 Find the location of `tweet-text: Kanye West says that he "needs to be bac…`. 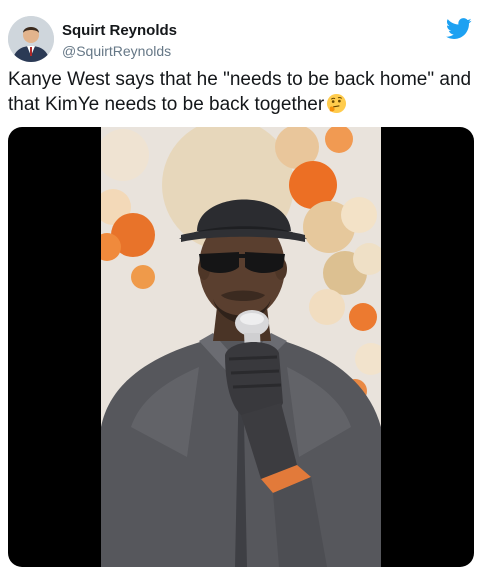

tweet-text: Kanye West says that he "needs to be bac… is located at coordinates (243, 92).